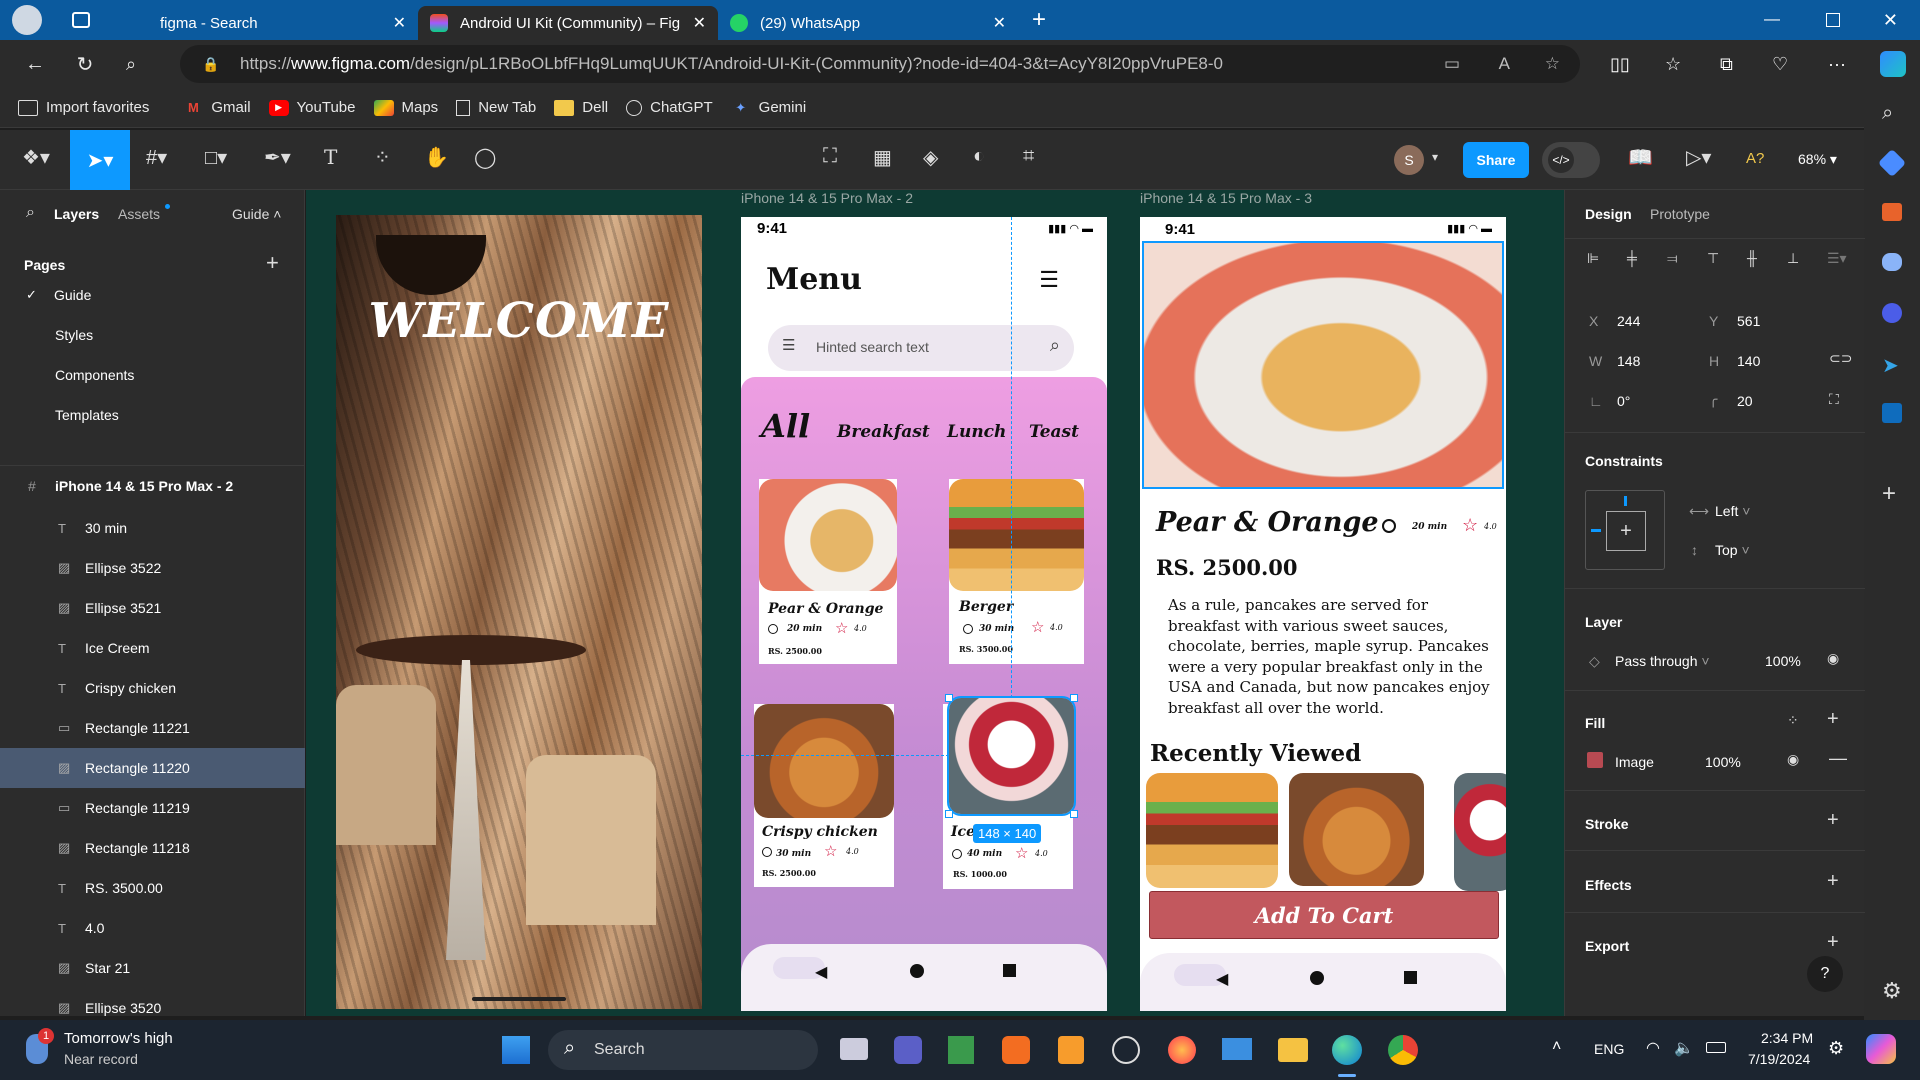 The image size is (1920, 1080). Describe the element at coordinates (669, 107) in the screenshot. I see `favorite-chatgpt: ChatGPT` at that location.